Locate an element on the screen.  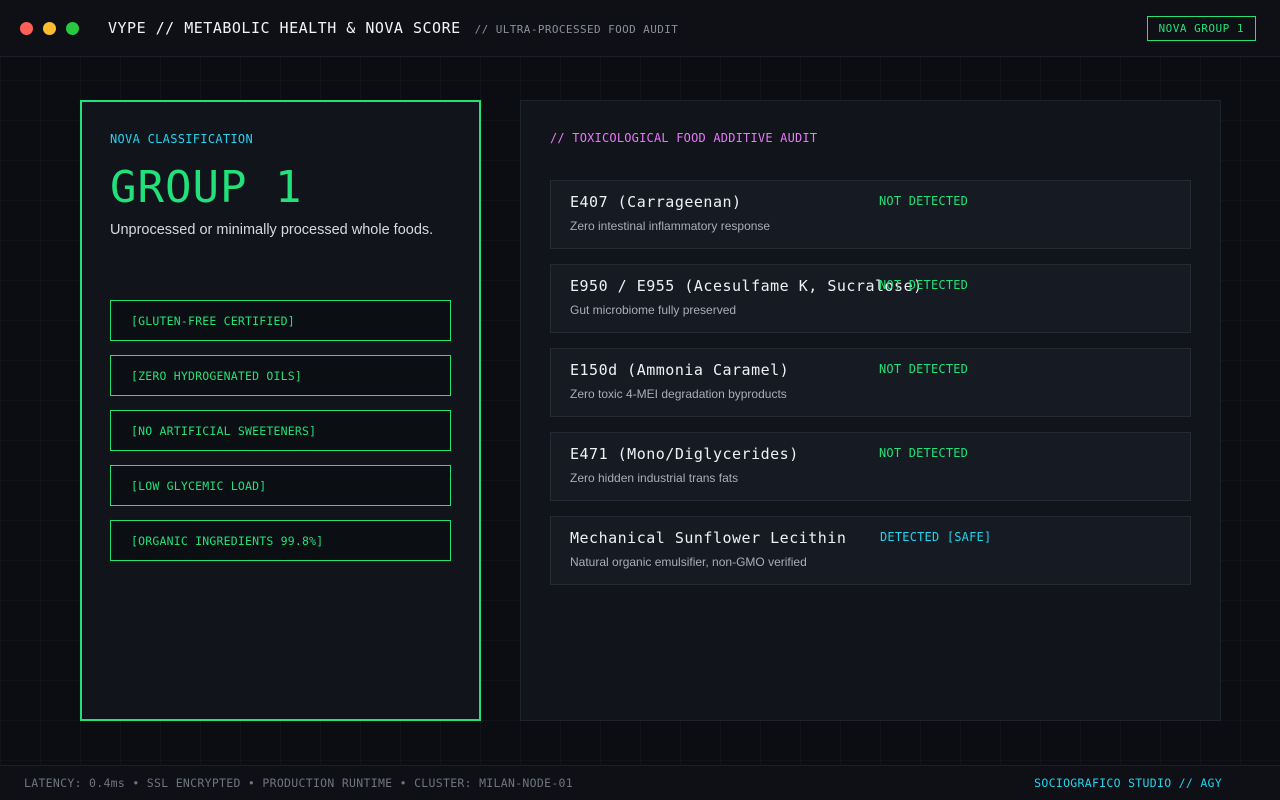
badge-gluten-free: [GLUTEN-FREE CERTIFIED] is located at coordinates (280, 320).